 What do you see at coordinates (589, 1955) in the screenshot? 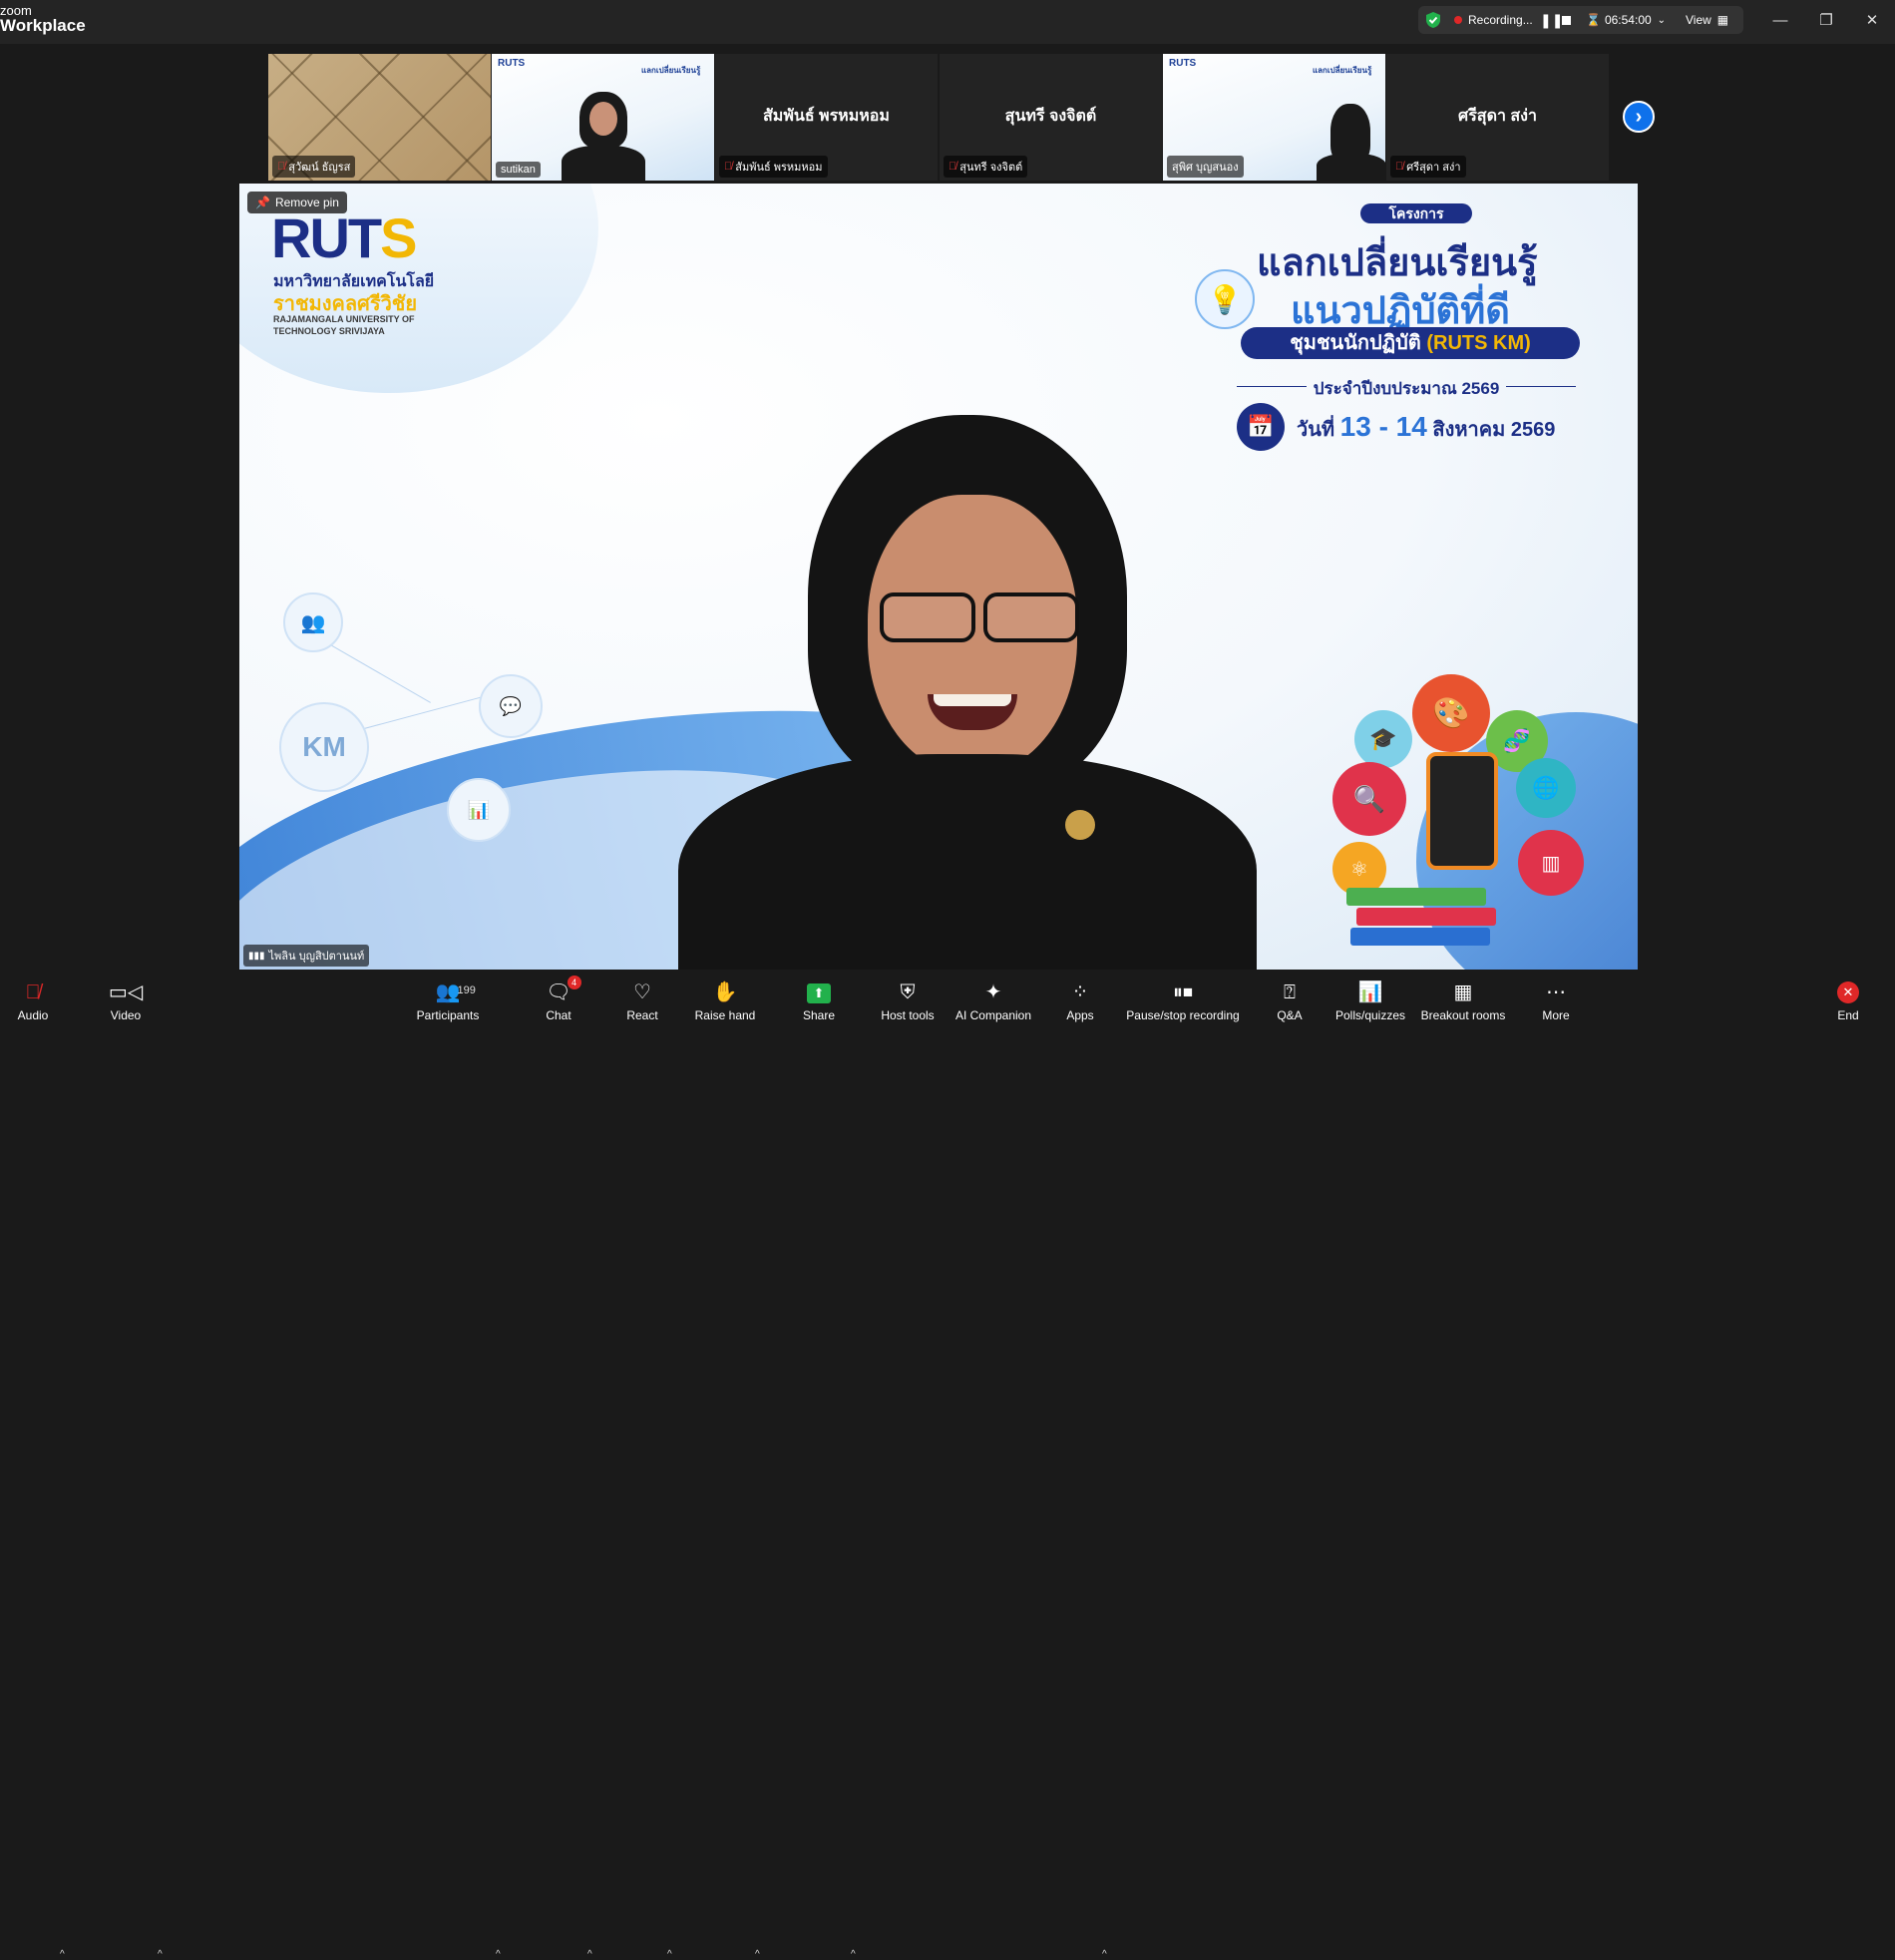
I see `chat-options-caret-icon: ^` at bounding box center [589, 1955].